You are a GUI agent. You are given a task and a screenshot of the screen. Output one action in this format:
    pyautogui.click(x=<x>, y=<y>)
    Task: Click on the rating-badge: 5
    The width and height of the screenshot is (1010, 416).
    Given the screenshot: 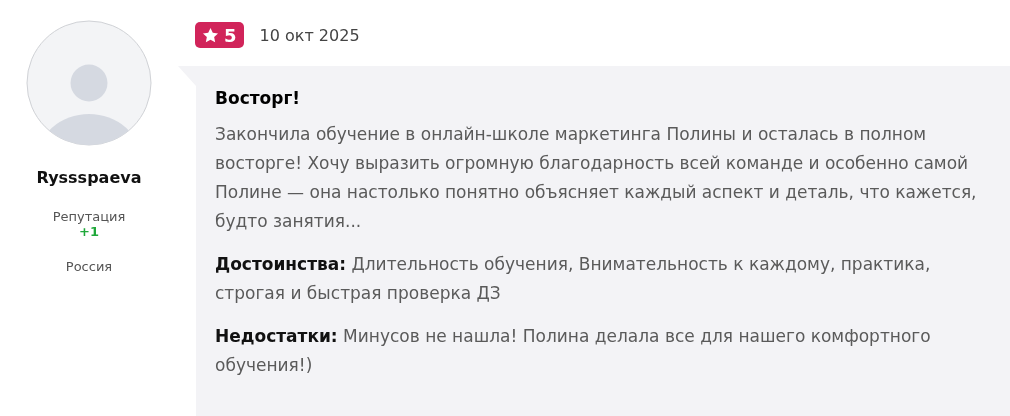 What is the action you would take?
    pyautogui.click(x=219, y=35)
    